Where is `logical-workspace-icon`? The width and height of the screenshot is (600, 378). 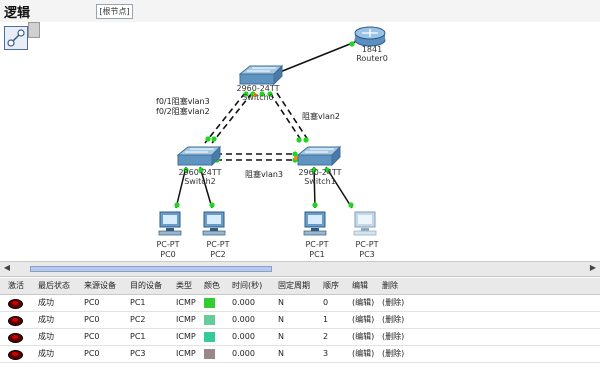 logical-workspace-icon is located at coordinates (16, 38).